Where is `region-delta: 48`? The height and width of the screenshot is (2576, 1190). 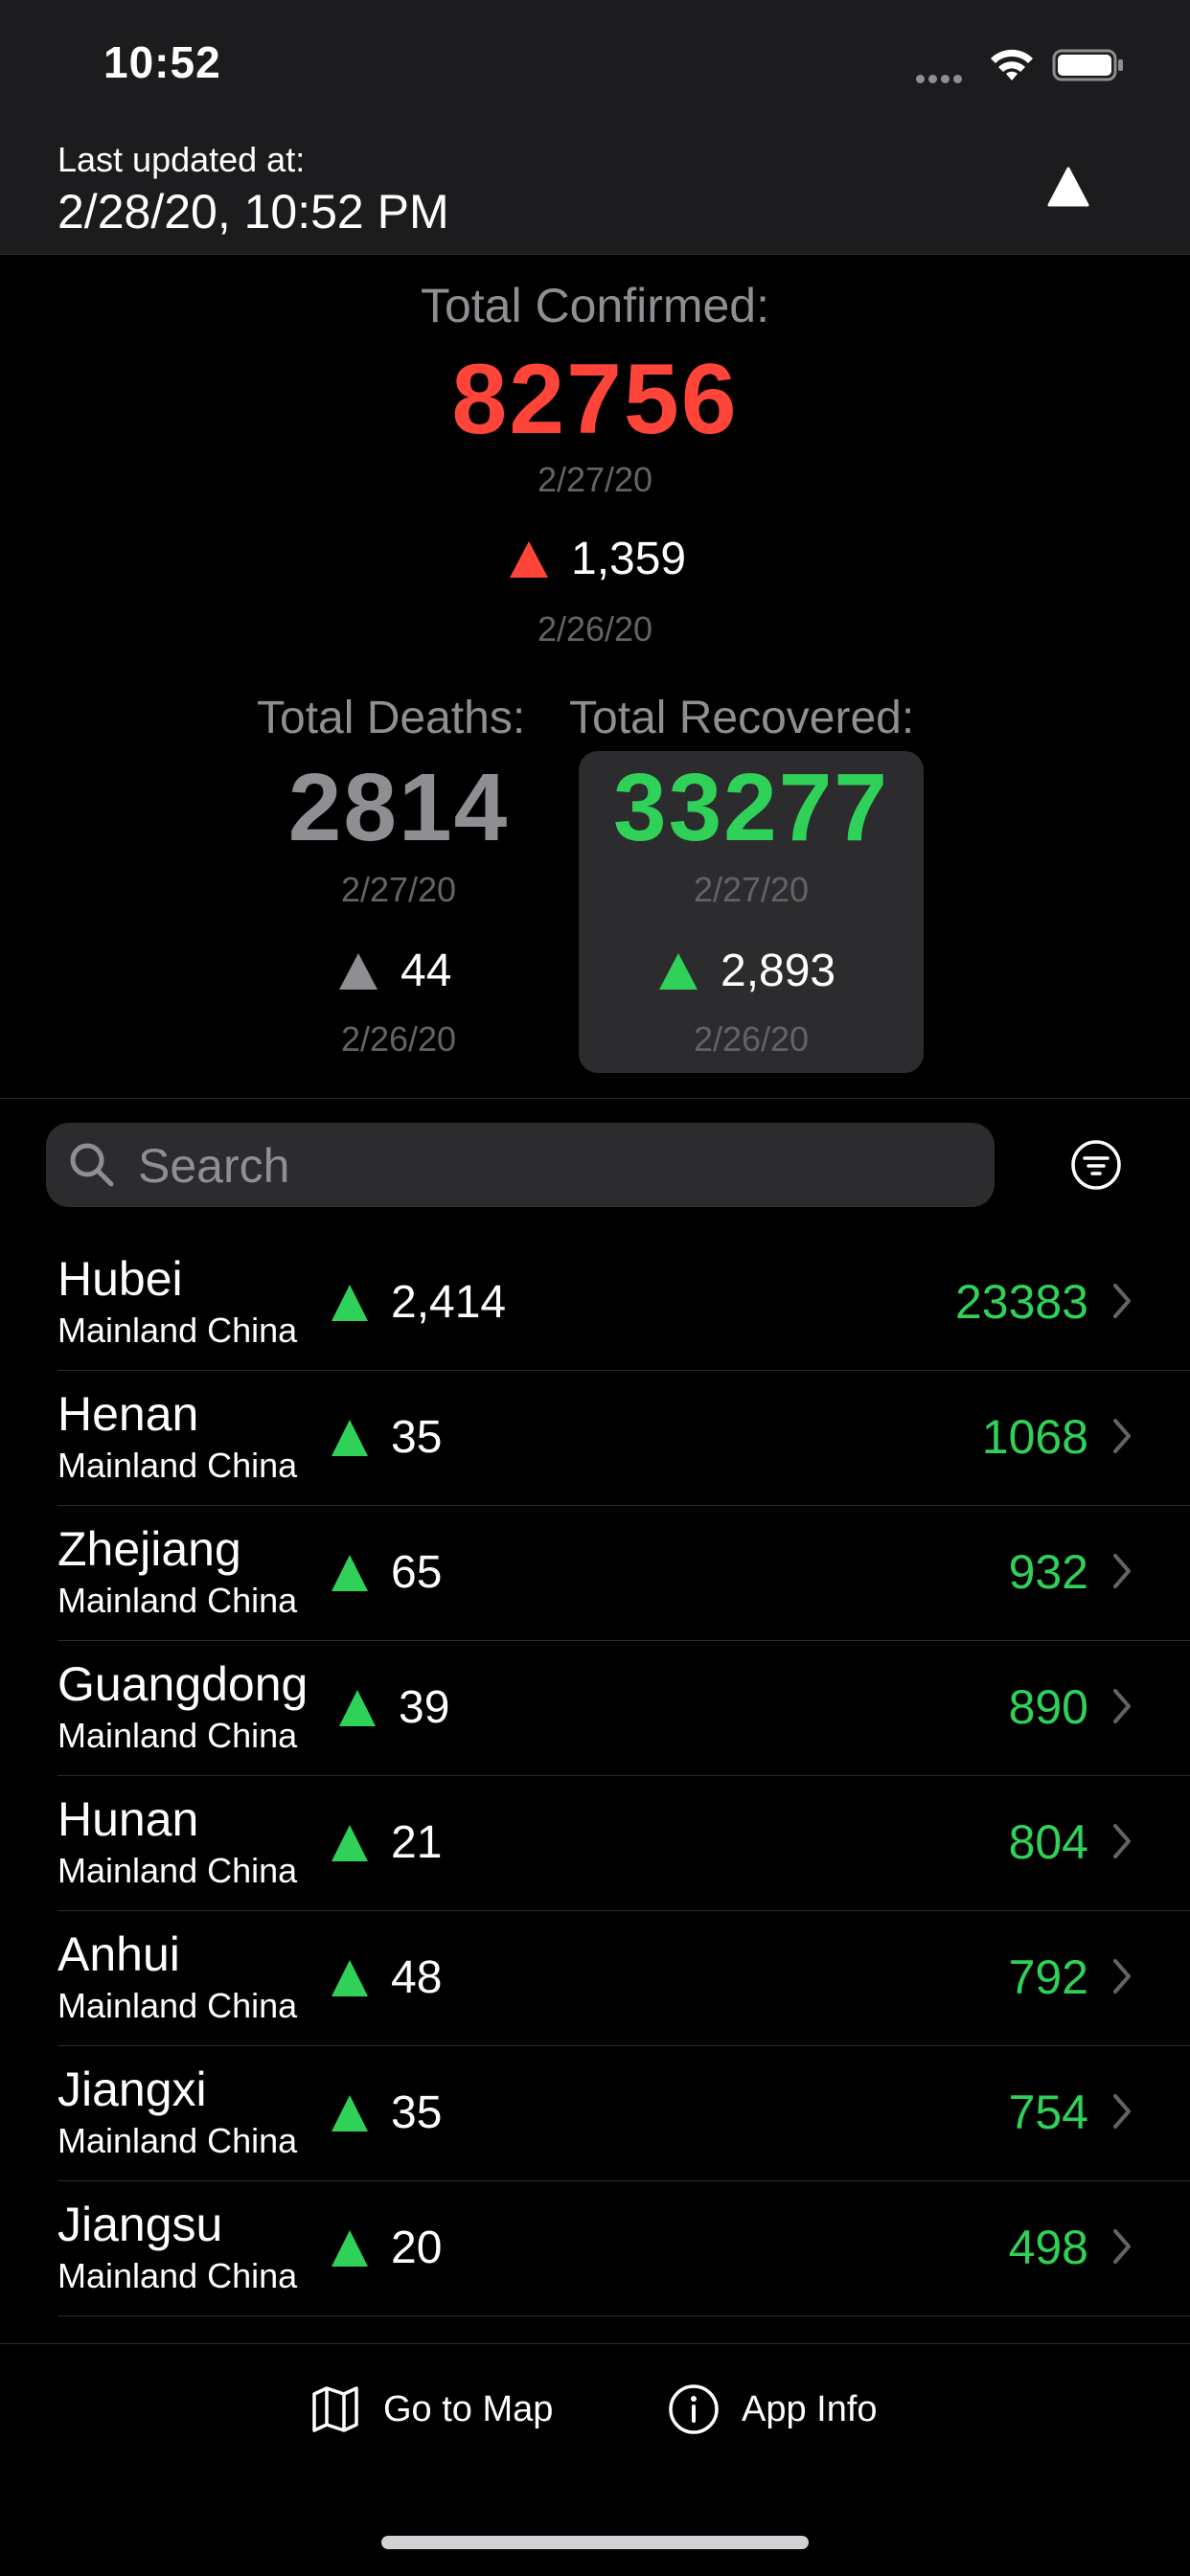 region-delta: 48 is located at coordinates (387, 1977).